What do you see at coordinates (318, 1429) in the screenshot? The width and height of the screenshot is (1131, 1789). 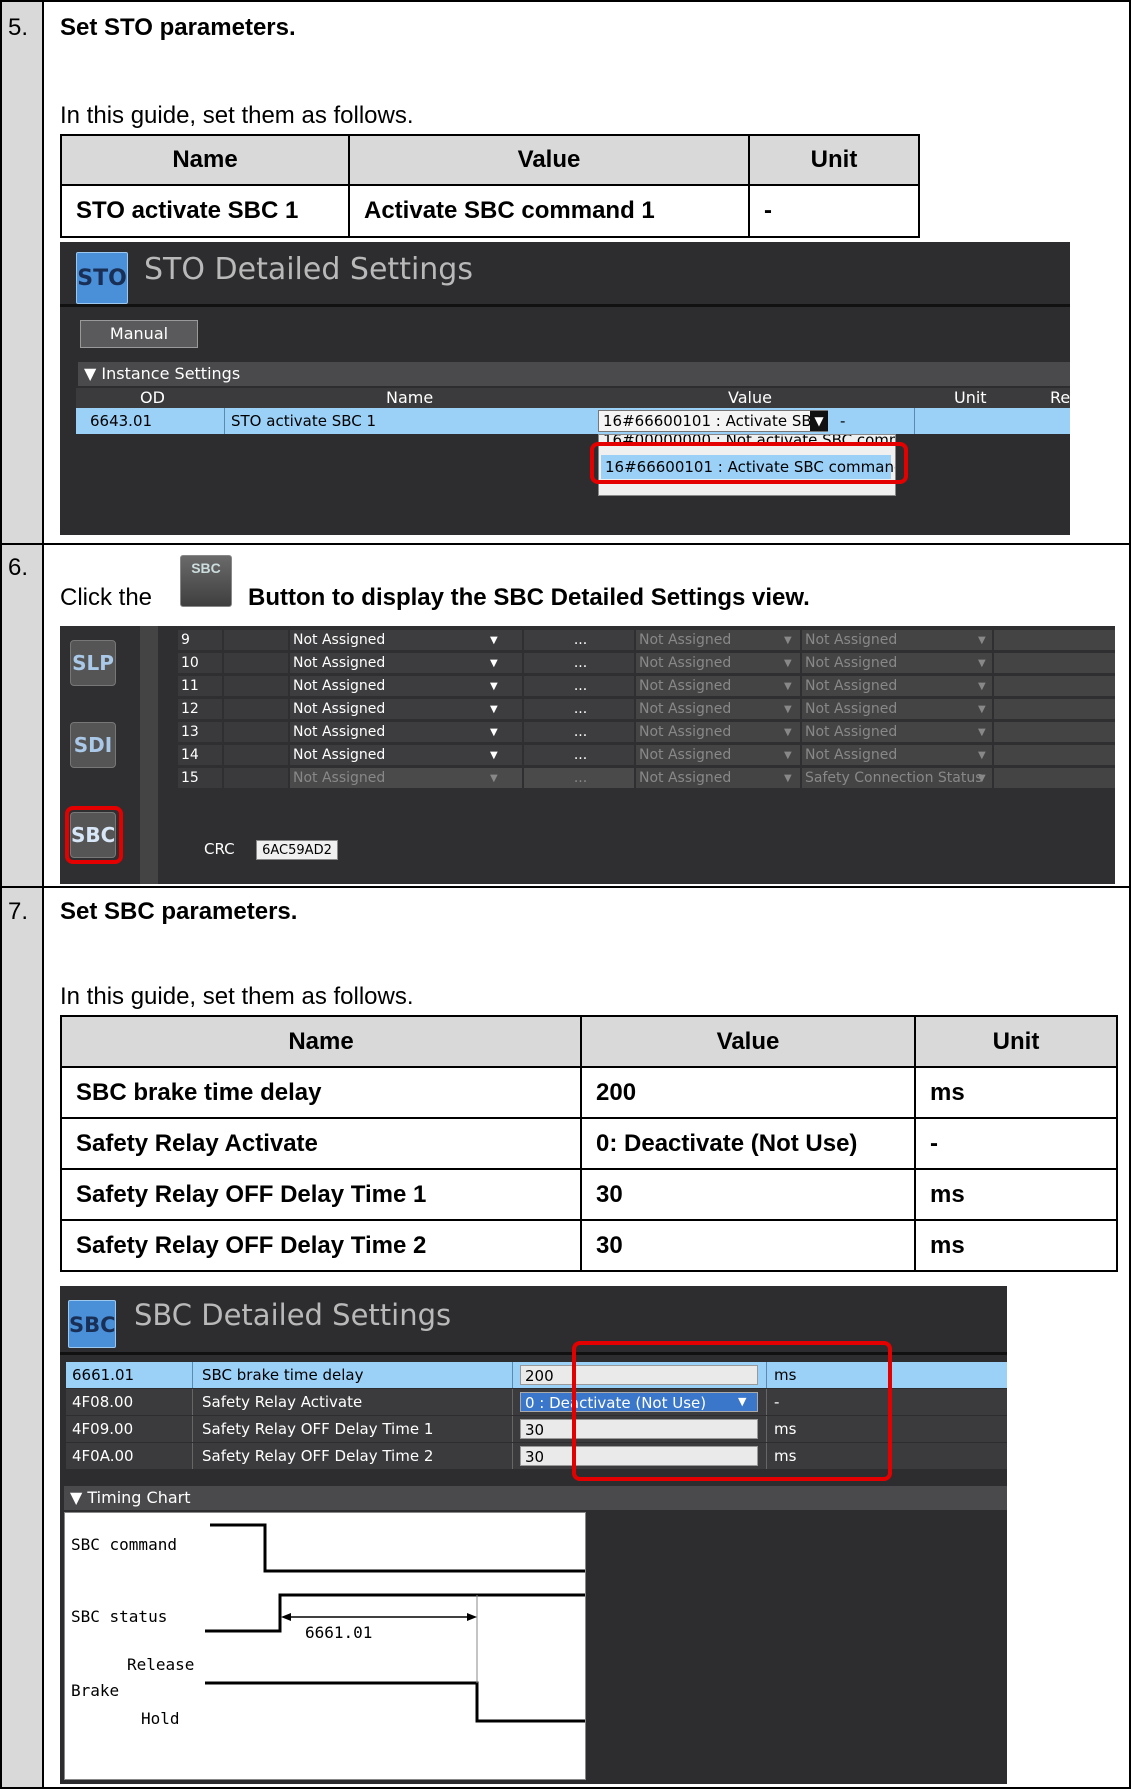 I see `name-cell: Safety Relay OFF Delay Time 1` at bounding box center [318, 1429].